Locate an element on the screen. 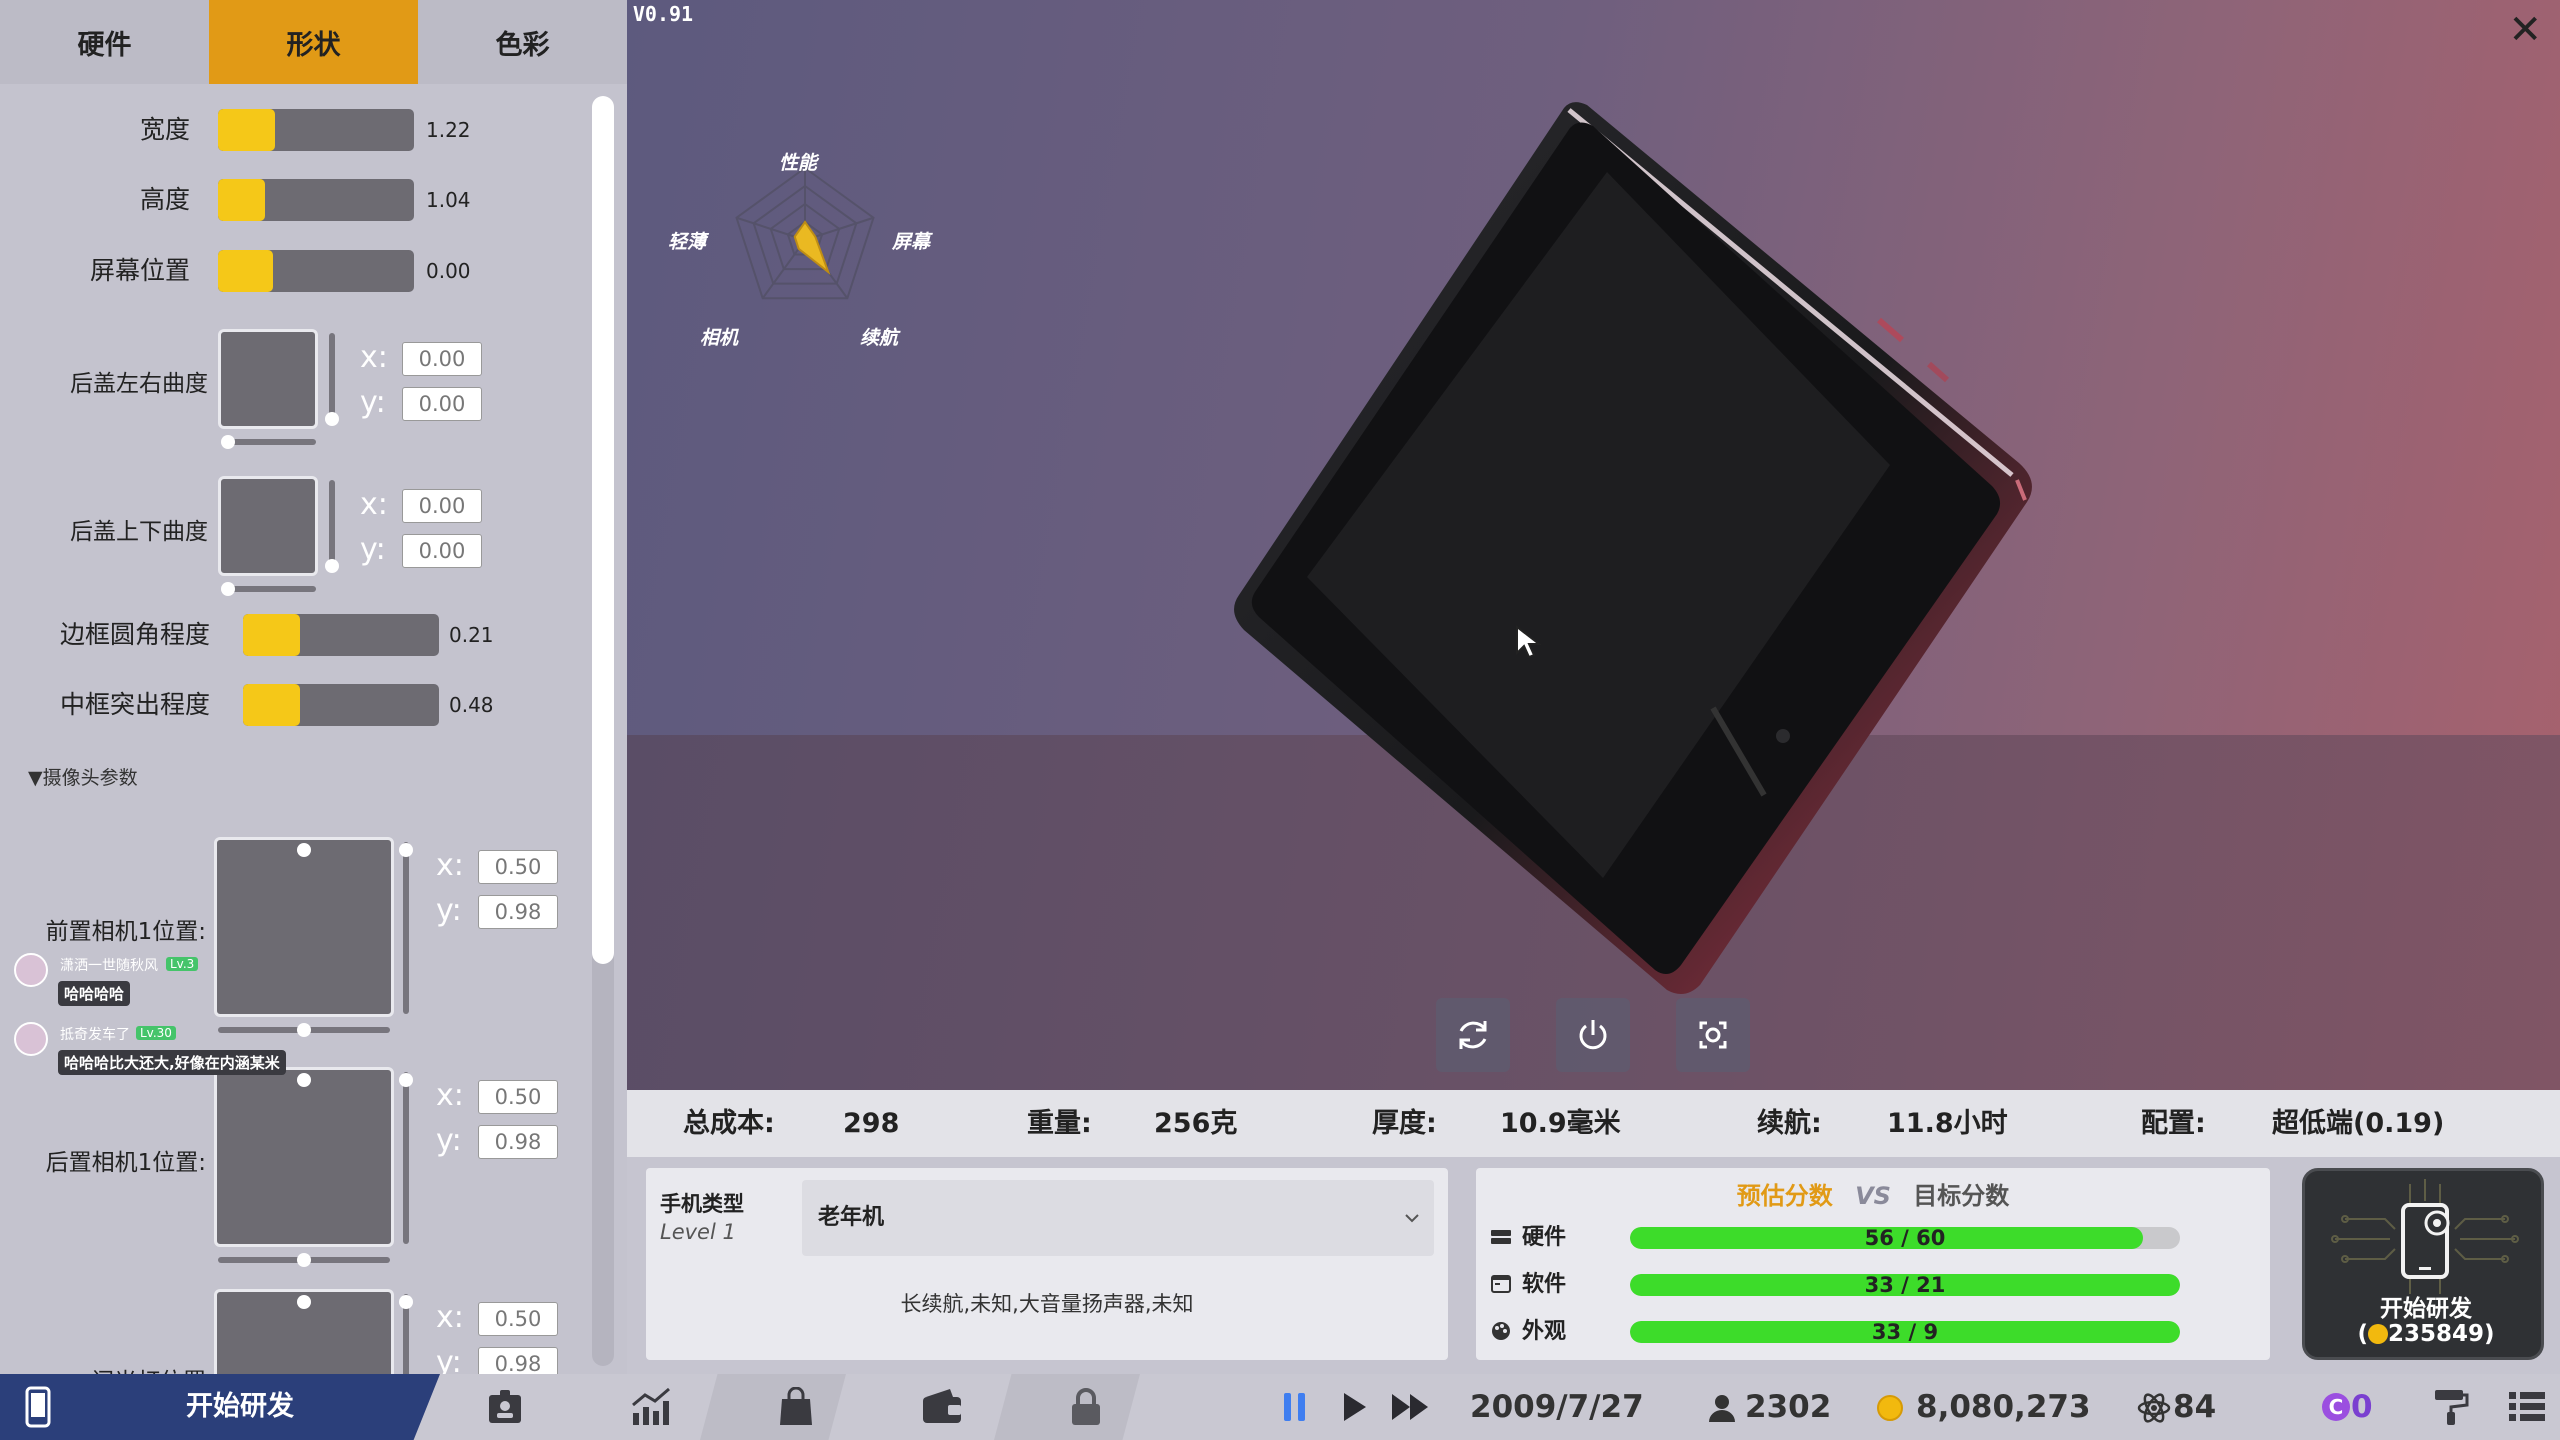 This screenshot has width=2560, height=1440. circuit-phone-icon is located at coordinates (2425, 1236).